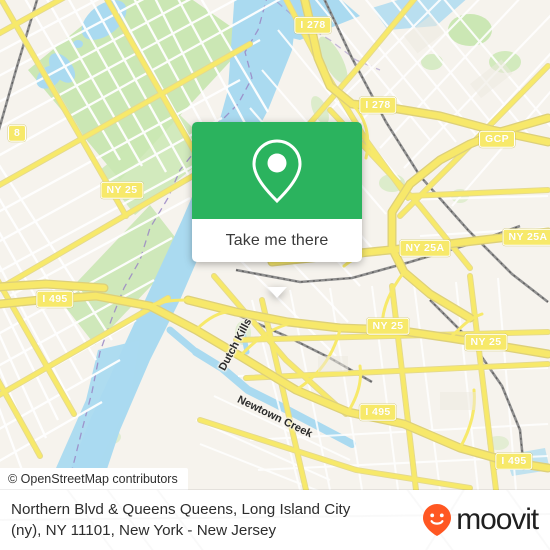  What do you see at coordinates (17, 133) in the screenshot?
I see `road-shield: 8` at bounding box center [17, 133].